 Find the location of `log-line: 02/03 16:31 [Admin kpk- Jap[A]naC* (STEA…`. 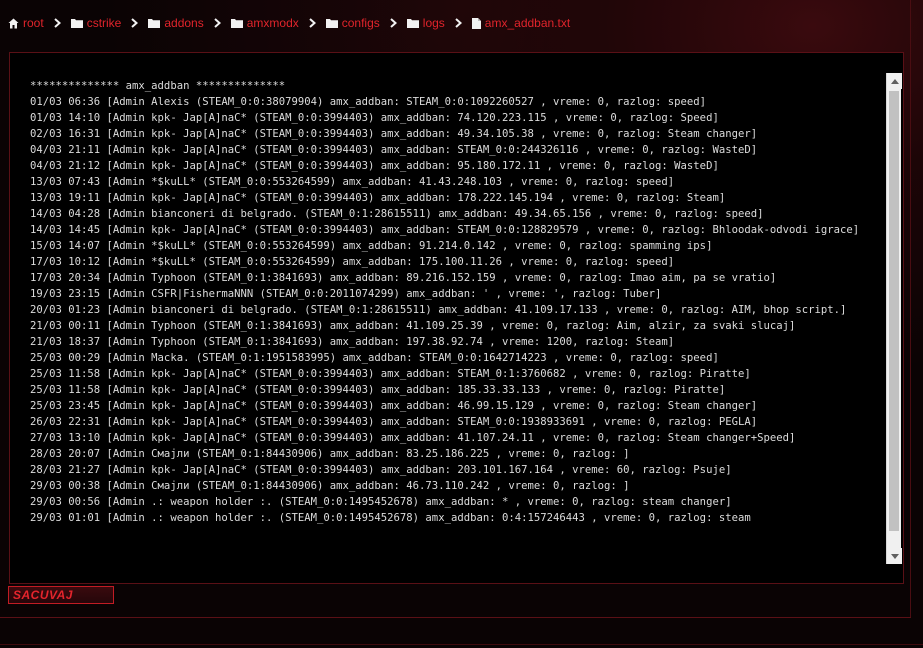

log-line: 02/03 16:31 [Admin kpk- Jap[A]naC* (STEA… is located at coordinates (394, 134).